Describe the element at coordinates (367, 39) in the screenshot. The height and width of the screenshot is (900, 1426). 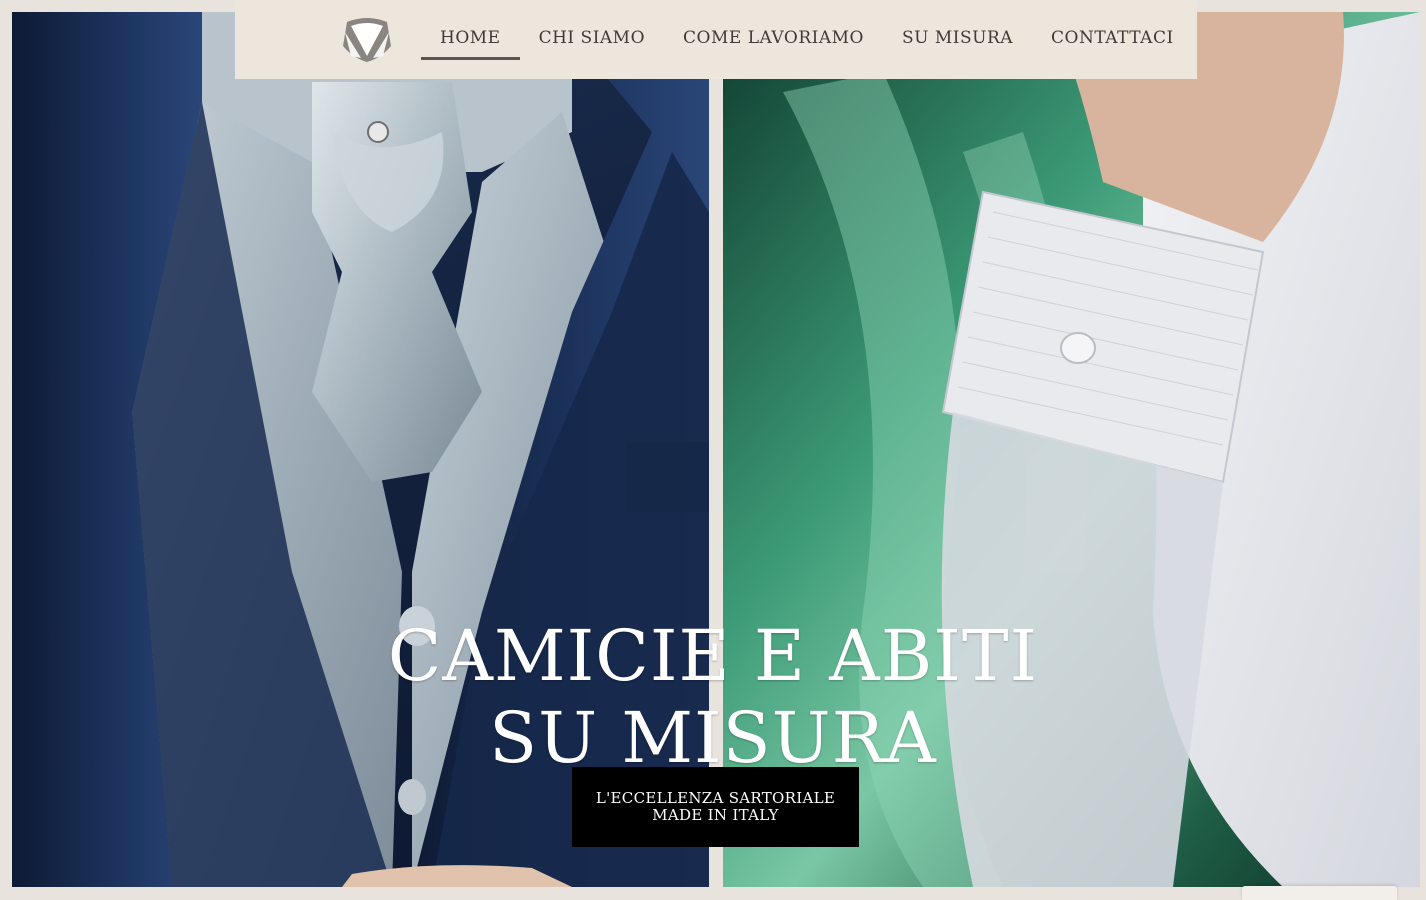
I see `tuxedo-collar-icon` at that location.